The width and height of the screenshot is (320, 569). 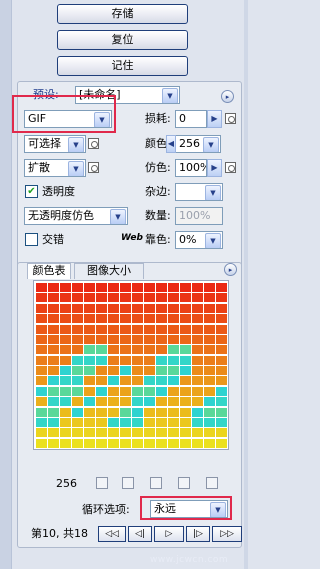 What do you see at coordinates (128, 483) in the screenshot?
I see `web-shift-icon` at bounding box center [128, 483].